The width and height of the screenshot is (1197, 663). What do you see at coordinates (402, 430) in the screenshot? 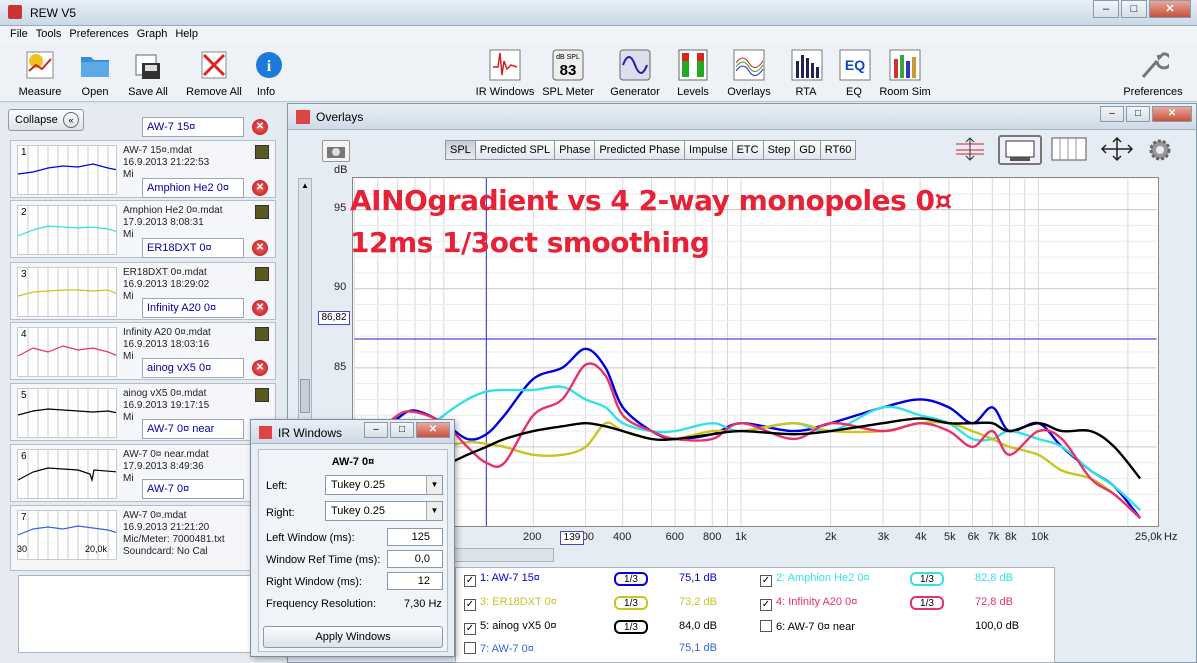
I see `ir-maximize-button: □` at bounding box center [402, 430].